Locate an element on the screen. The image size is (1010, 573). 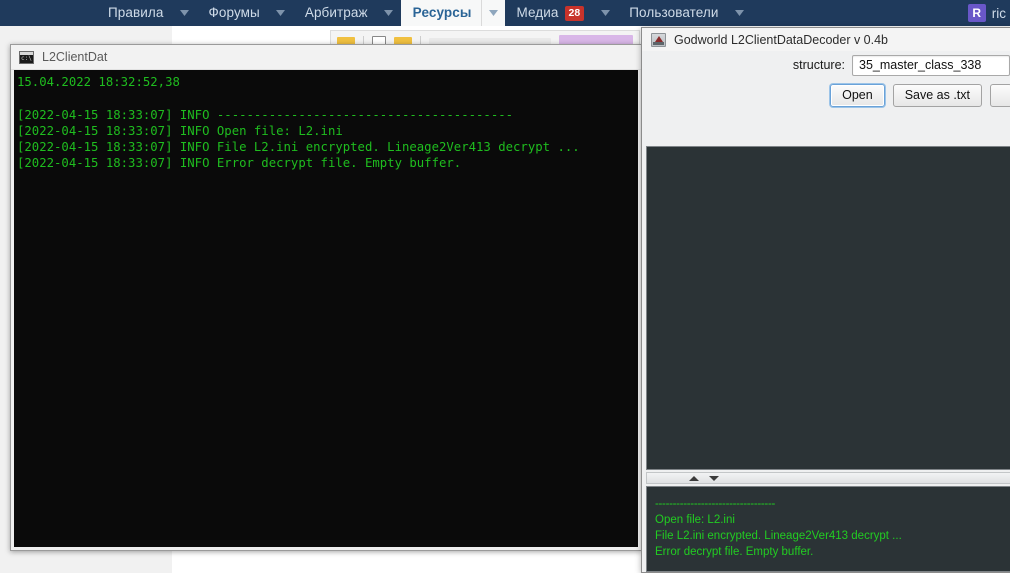
third-button-clipped is located at coordinates (1000, 95).